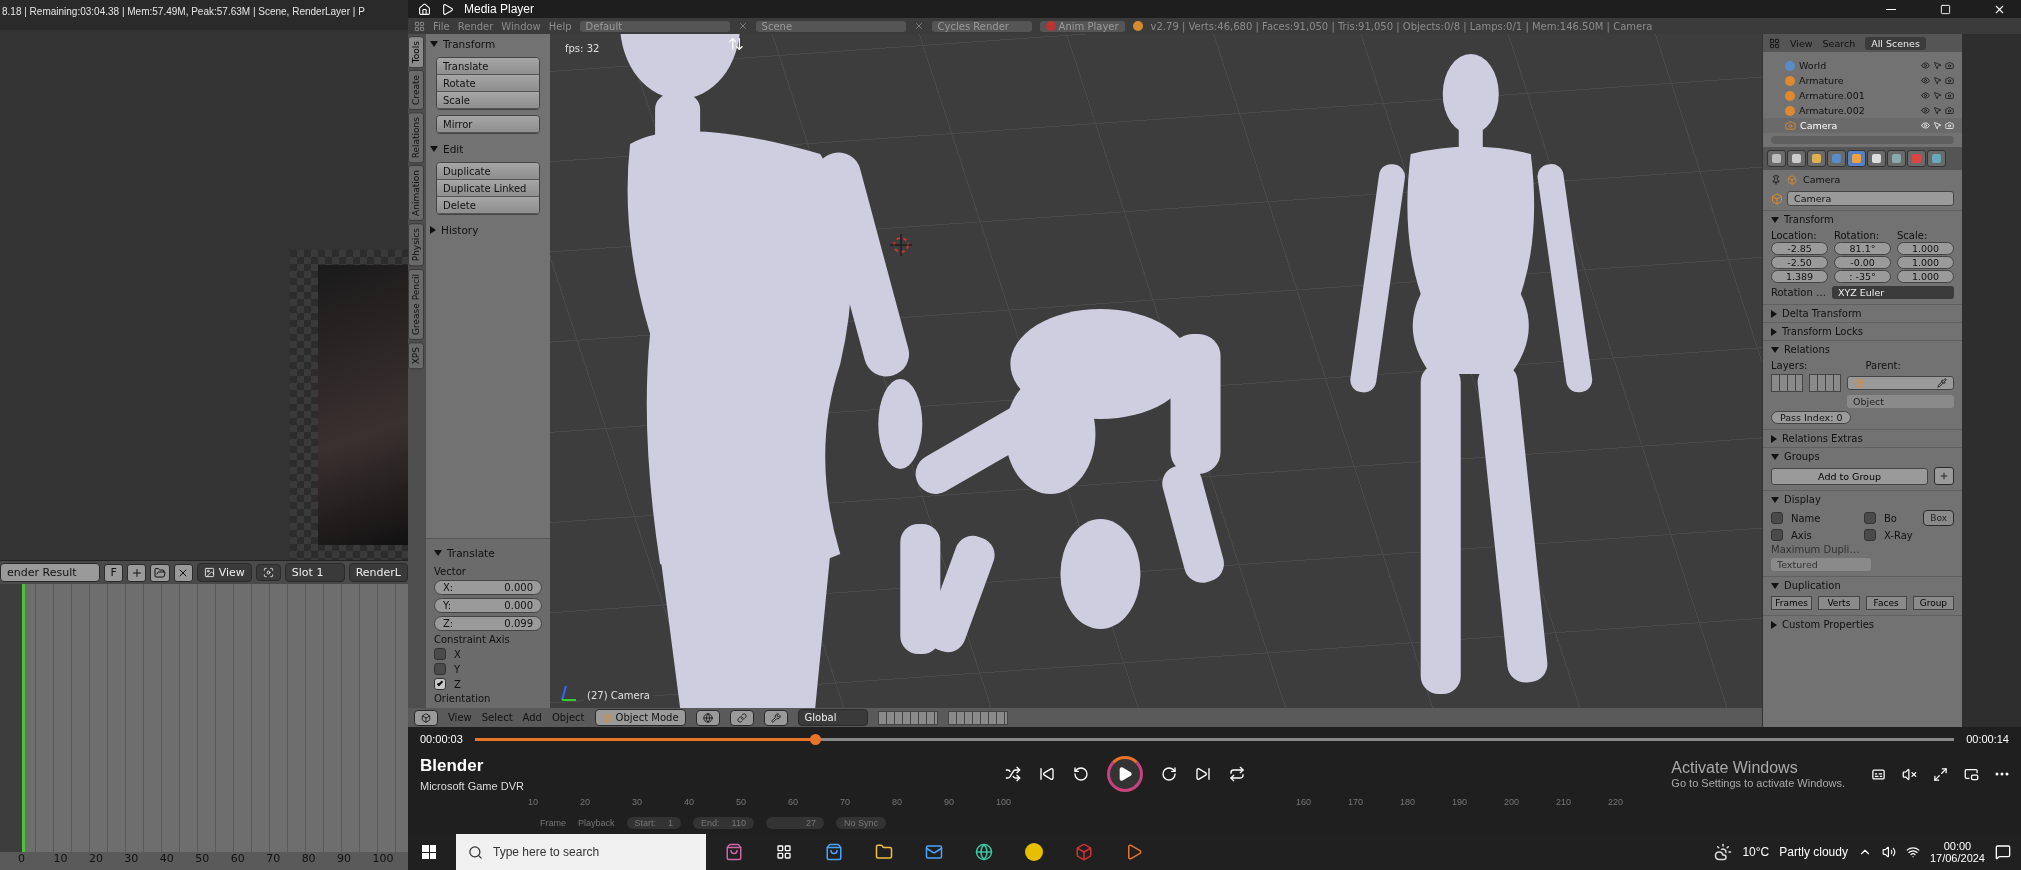 This screenshot has width=2021, height=870. I want to click on mode-button: Group, so click(1933, 603).